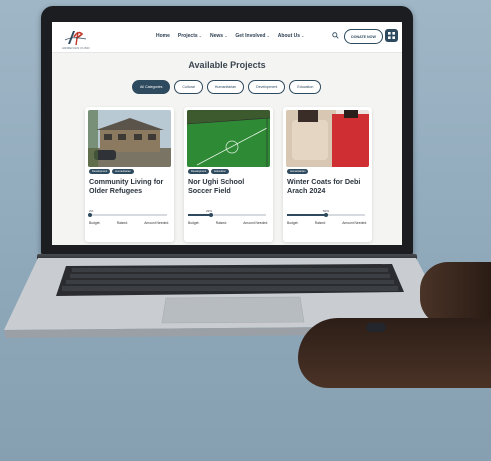  What do you see at coordinates (376, 327) in the screenshot?
I see `fingernail` at bounding box center [376, 327].